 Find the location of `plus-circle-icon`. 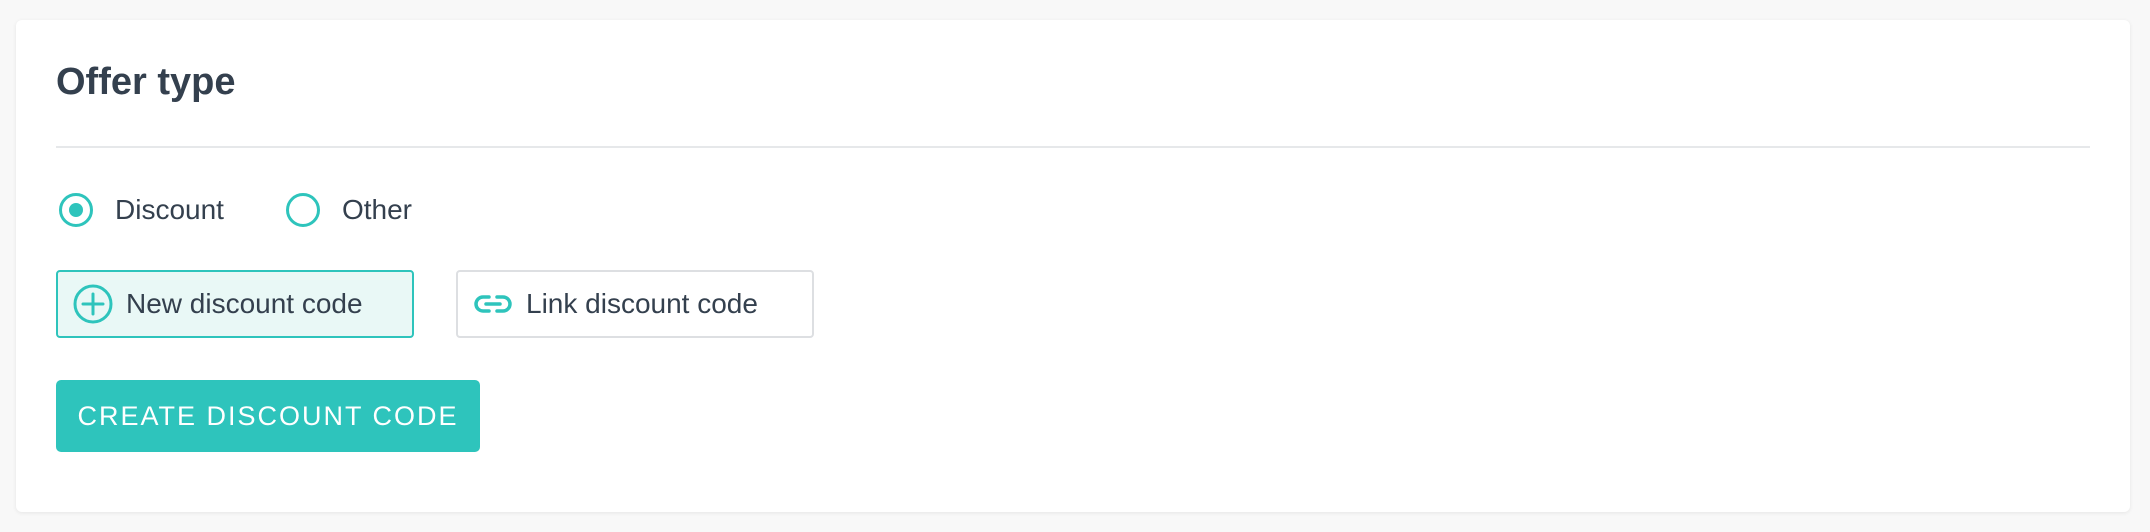

plus-circle-icon is located at coordinates (93, 304).